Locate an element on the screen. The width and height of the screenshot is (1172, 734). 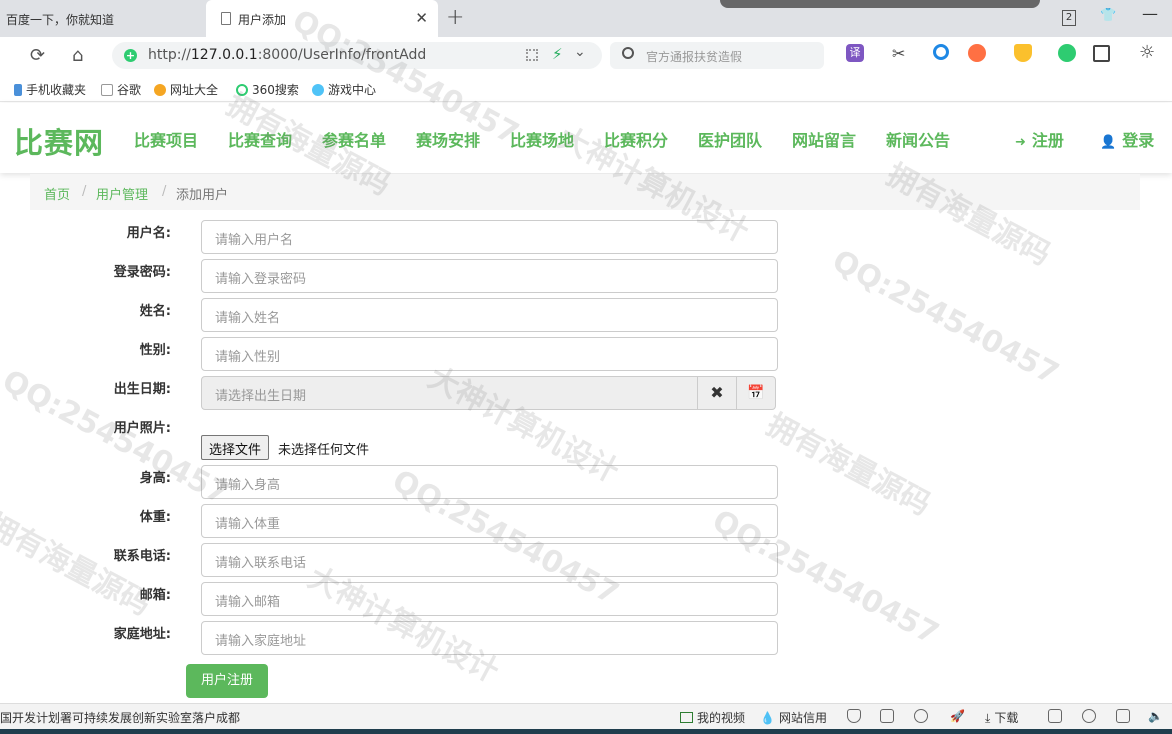
brightness-icon: ☼ is located at coordinates (1147, 52).